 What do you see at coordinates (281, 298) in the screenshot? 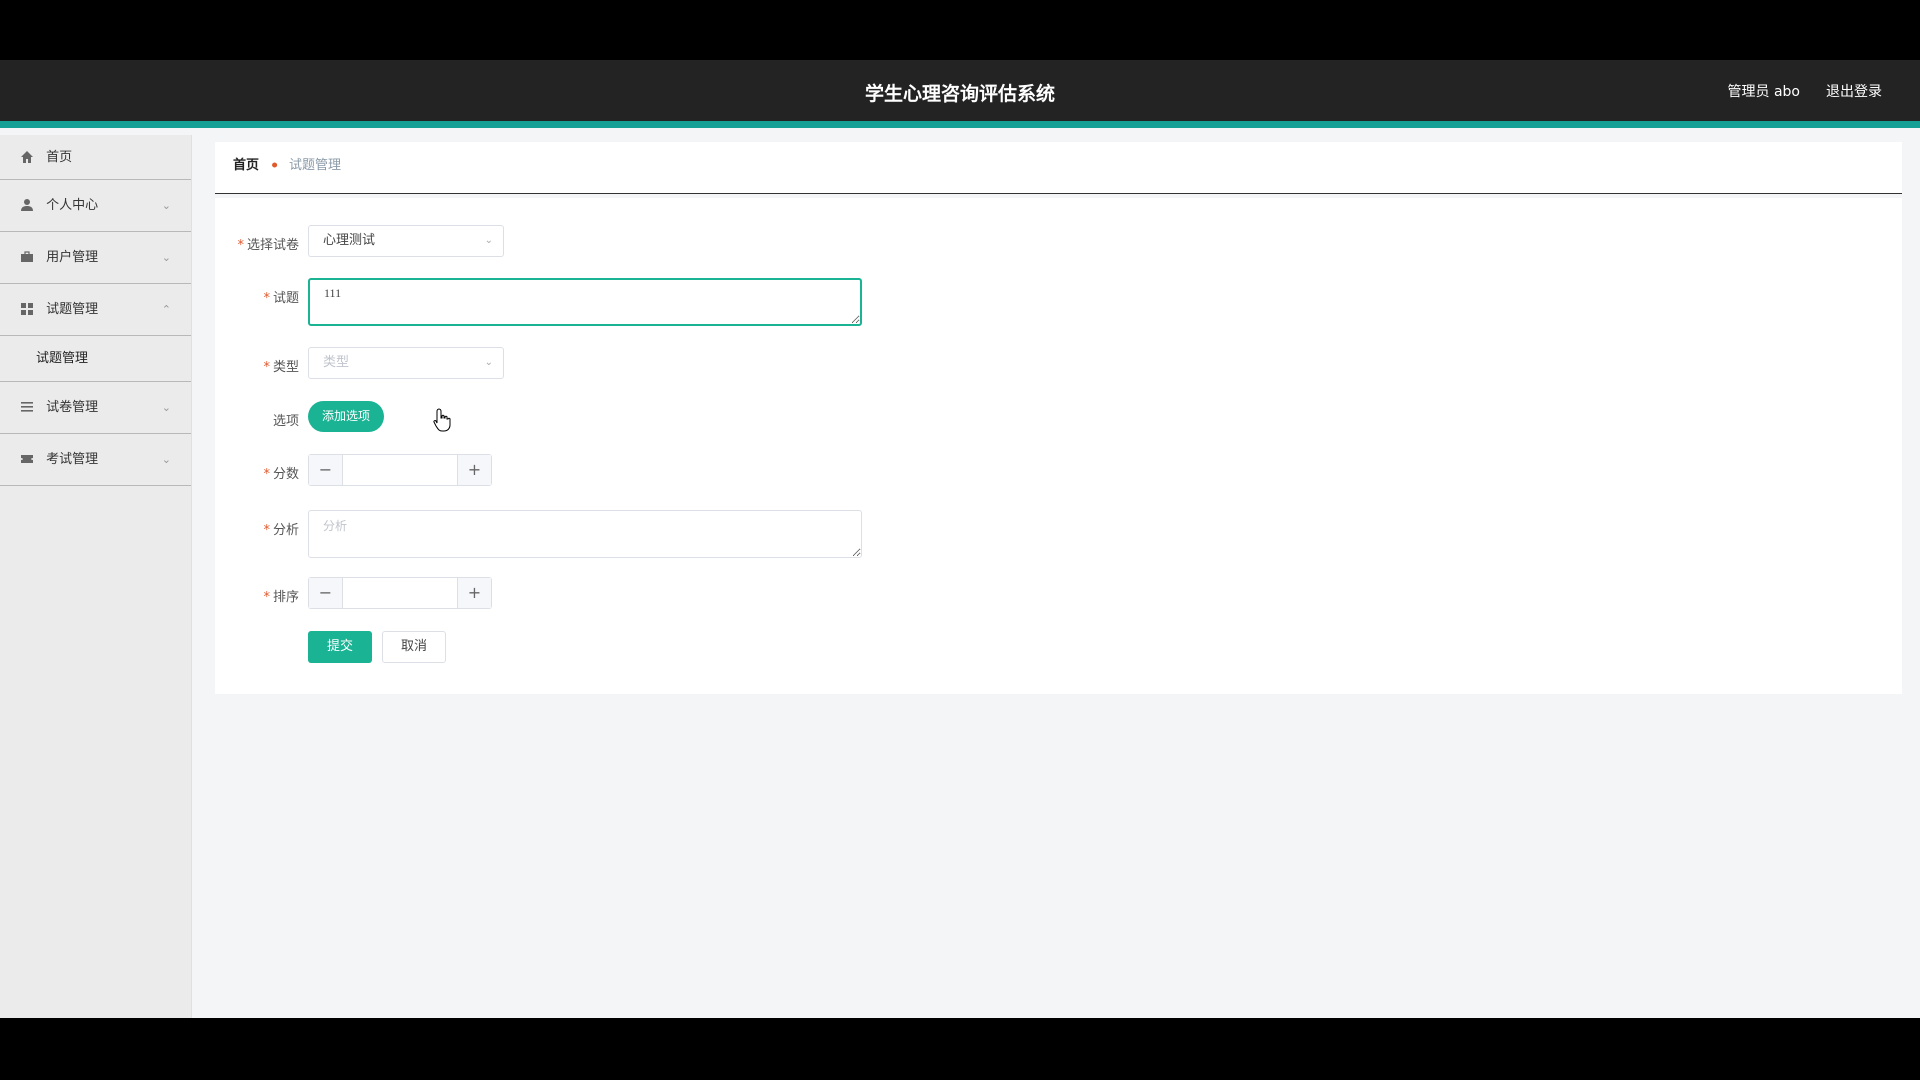
I see `question-label: * 试题` at bounding box center [281, 298].